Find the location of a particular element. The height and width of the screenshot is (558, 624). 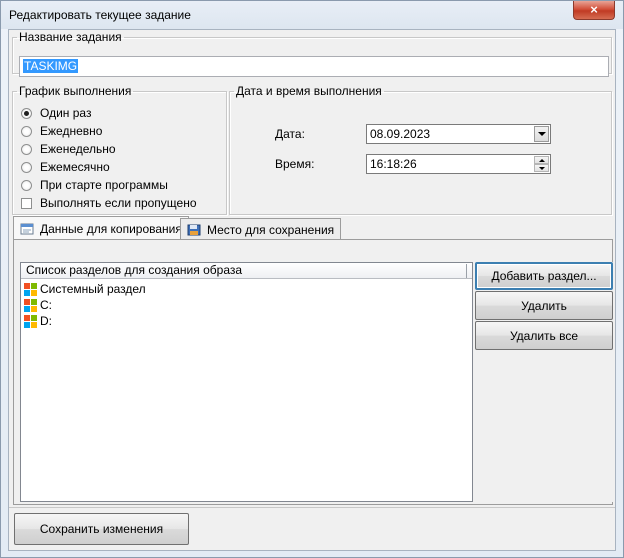

task-name-value: TASKIMG is located at coordinates (51, 66).